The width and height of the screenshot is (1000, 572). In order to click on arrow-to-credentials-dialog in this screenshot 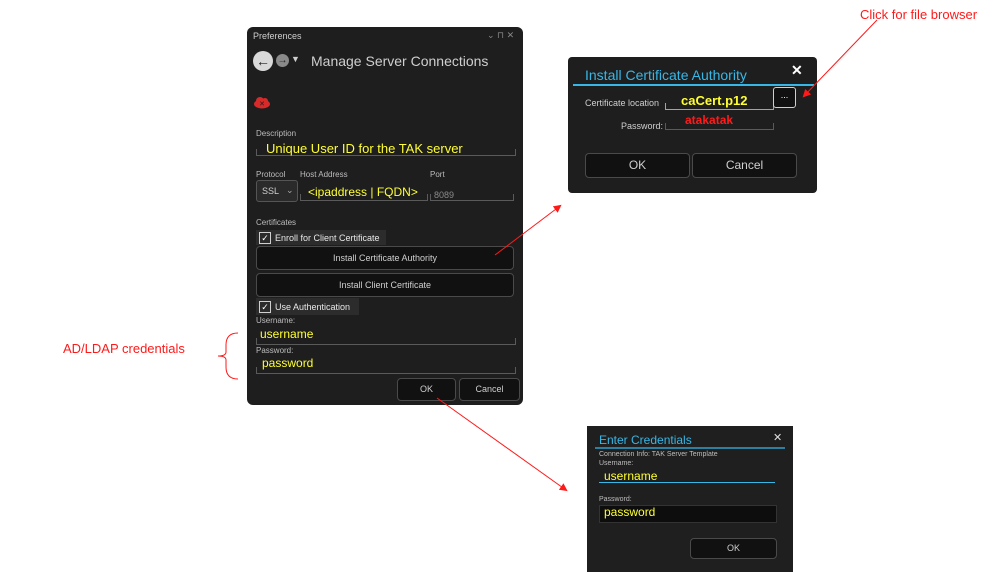, I will do `click(502, 444)`.